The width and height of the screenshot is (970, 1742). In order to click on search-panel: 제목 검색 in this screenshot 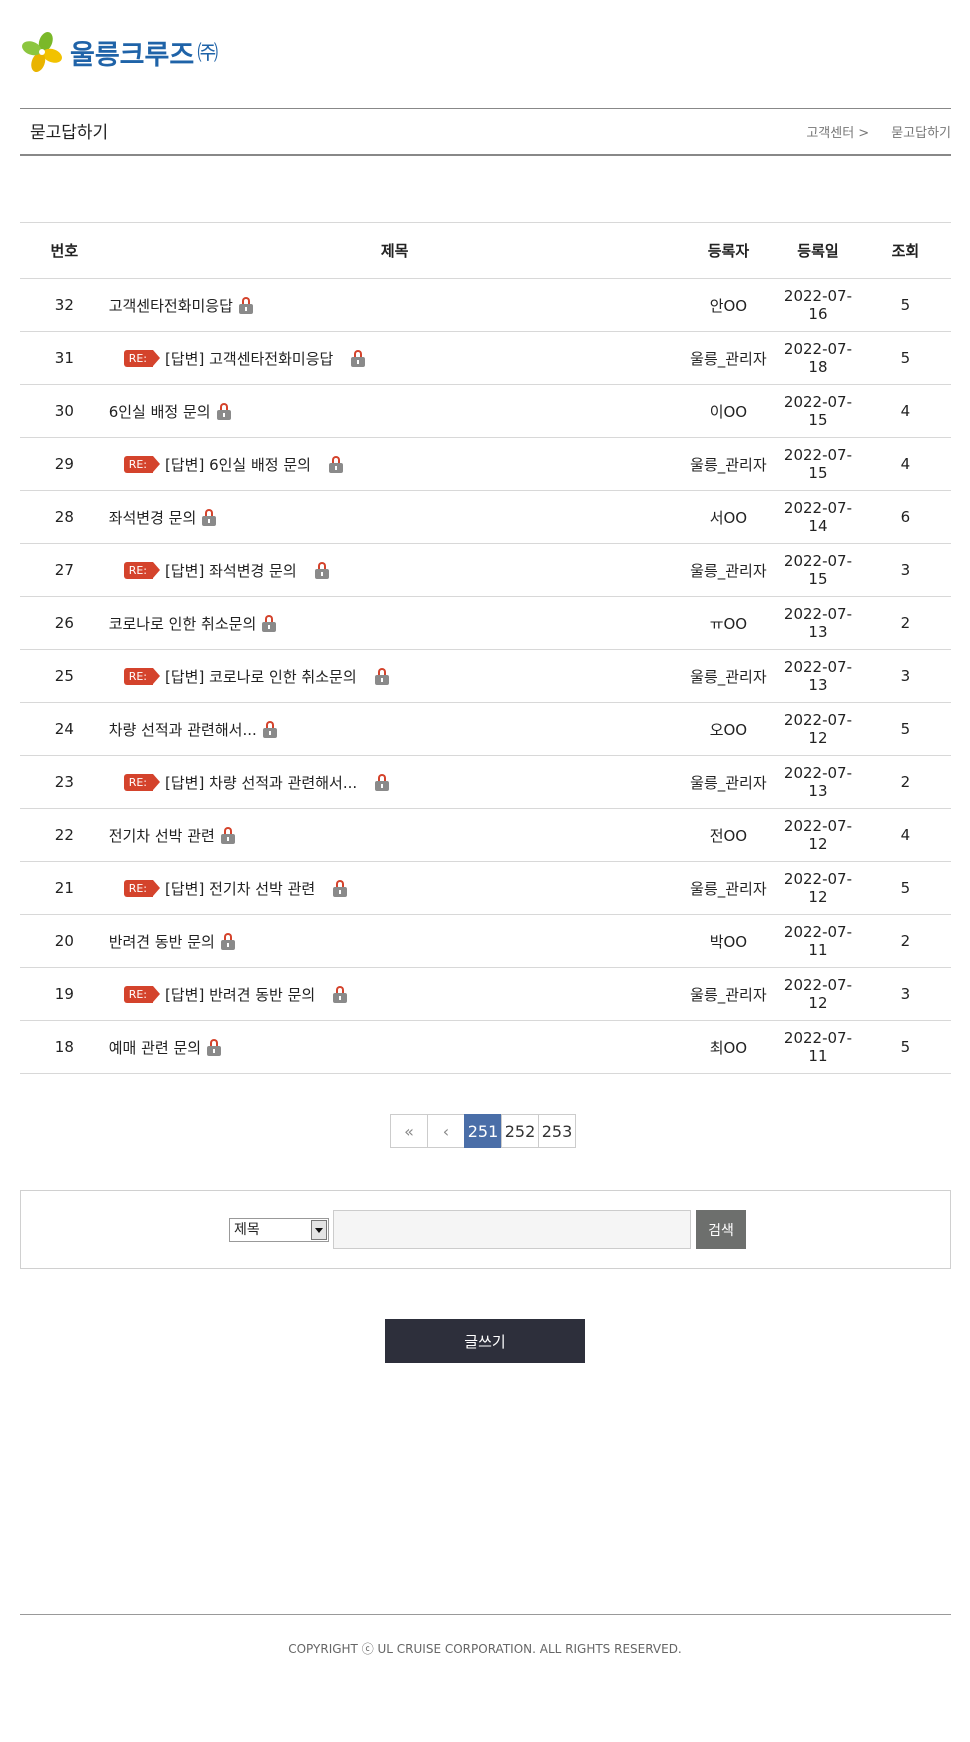, I will do `click(485, 1229)`.